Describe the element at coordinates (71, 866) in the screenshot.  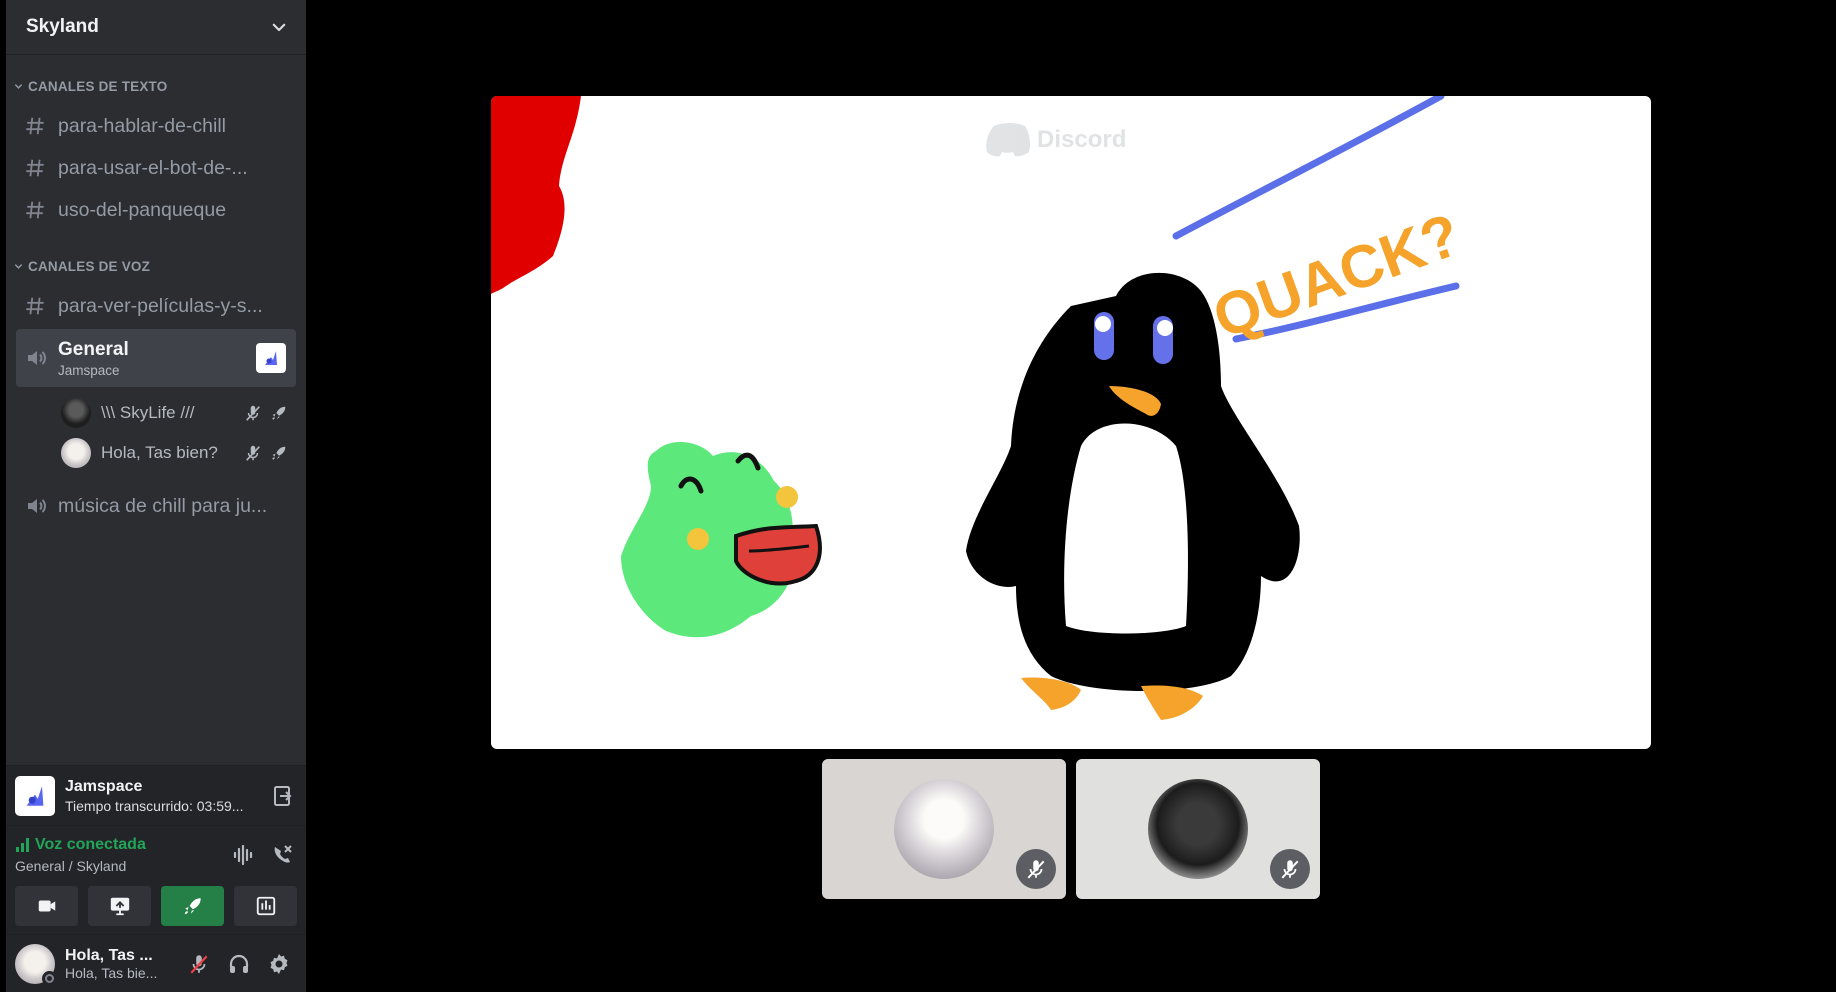
I see `voice-location: General / Skyland` at that location.